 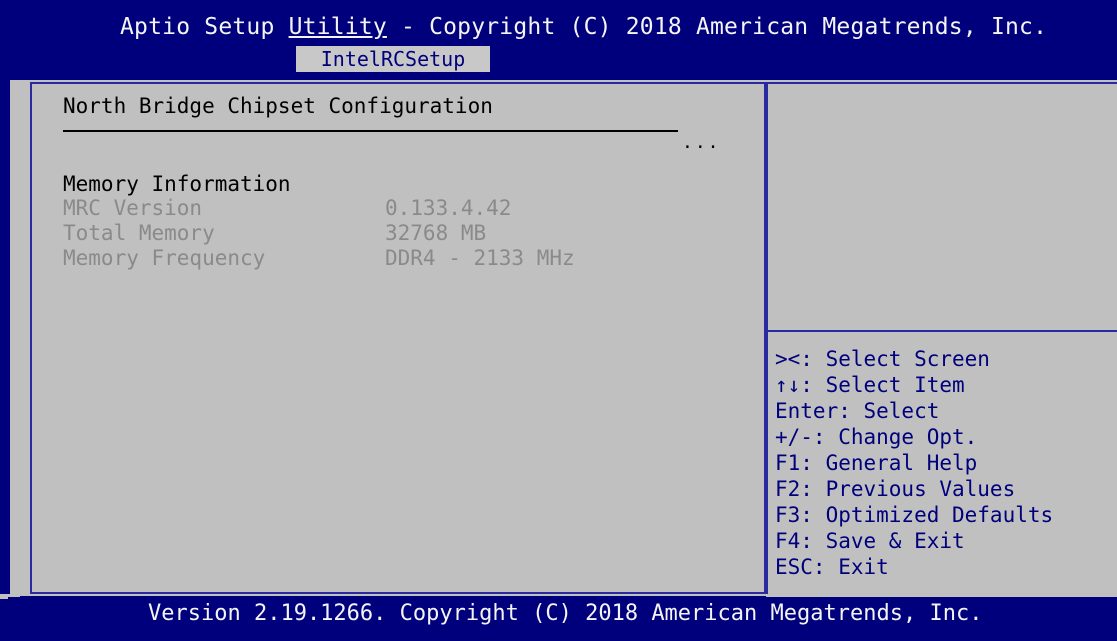 I want to click on title-underlined: Utility, so click(x=337, y=27).